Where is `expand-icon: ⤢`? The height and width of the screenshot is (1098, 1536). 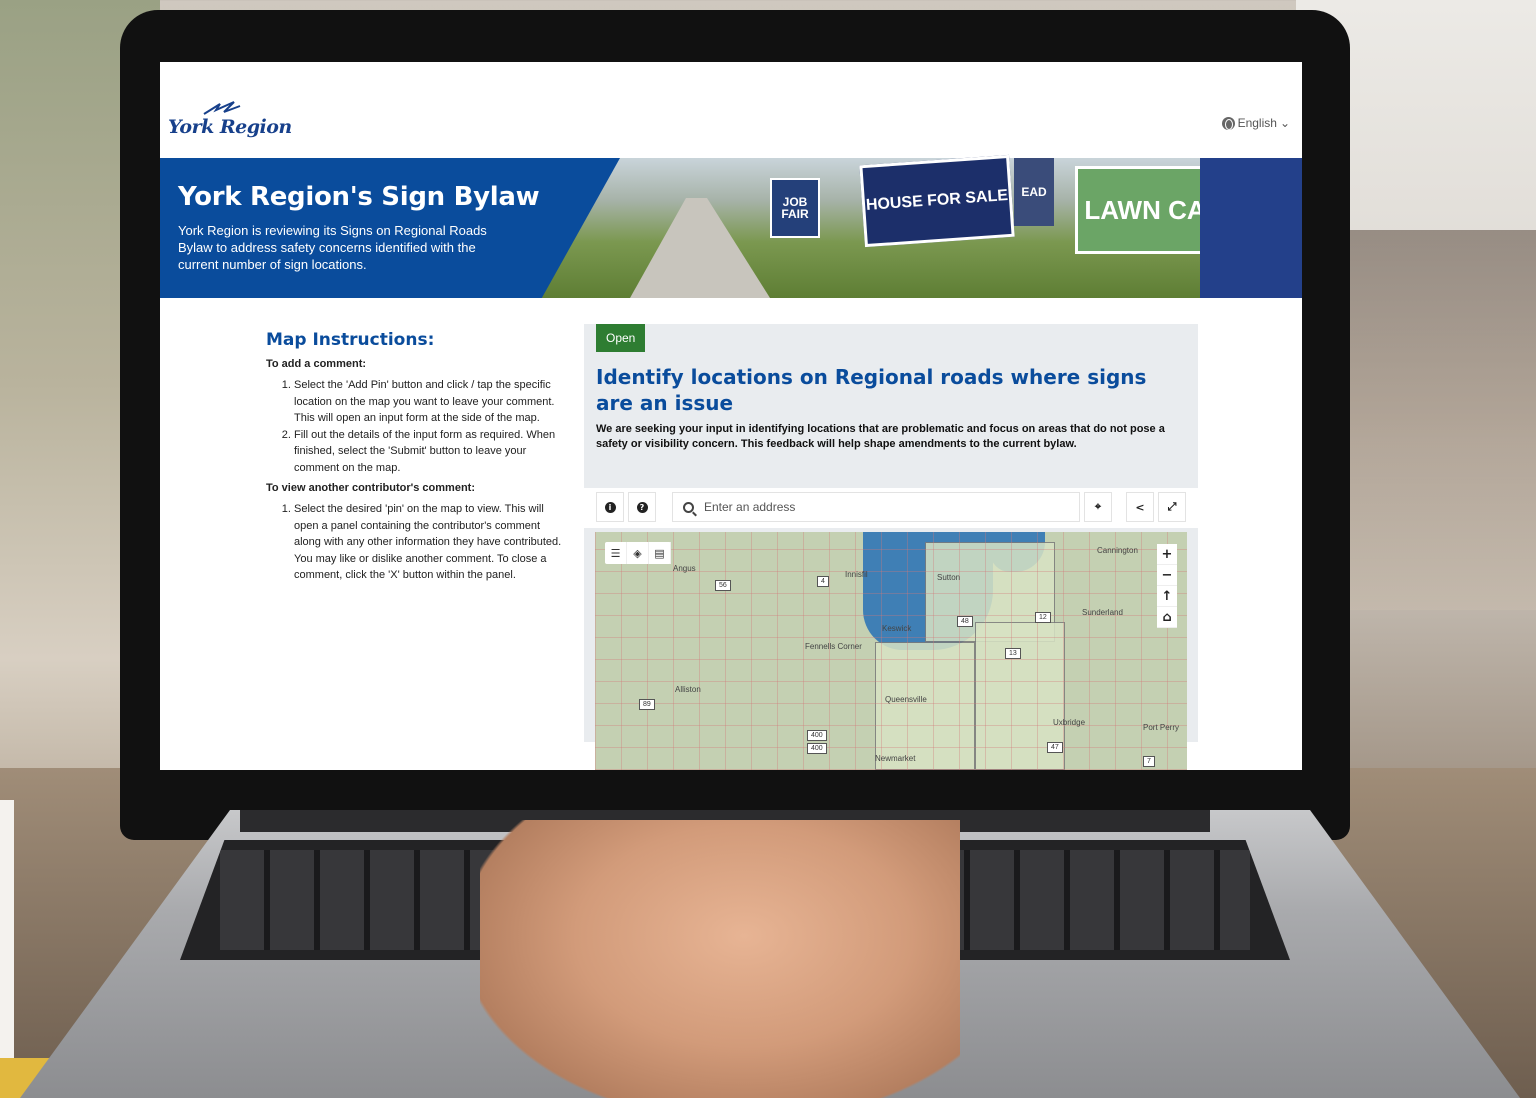 expand-icon: ⤢ is located at coordinates (1172, 506).